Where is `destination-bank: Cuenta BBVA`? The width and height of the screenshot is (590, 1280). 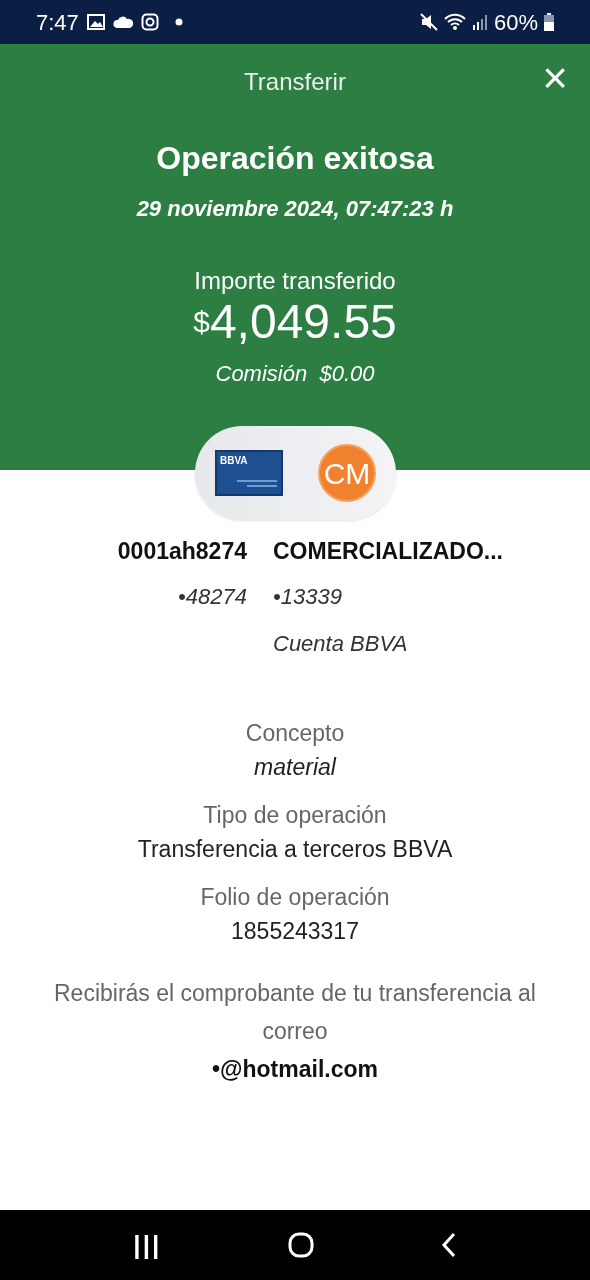
destination-bank: Cuenta BBVA is located at coordinates (340, 644).